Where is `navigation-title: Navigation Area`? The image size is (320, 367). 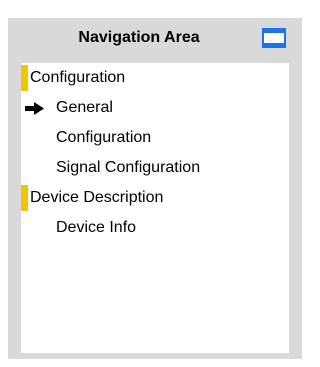 navigation-title: Navigation Area is located at coordinates (139, 37).